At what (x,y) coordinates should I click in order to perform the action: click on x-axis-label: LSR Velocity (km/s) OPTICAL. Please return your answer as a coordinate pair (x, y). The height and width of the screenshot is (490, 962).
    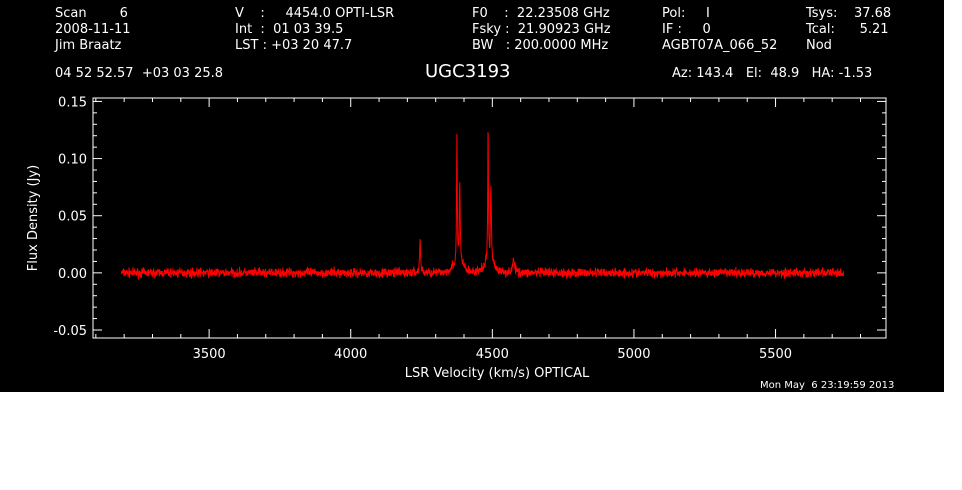
    Looking at the image, I should click on (497, 373).